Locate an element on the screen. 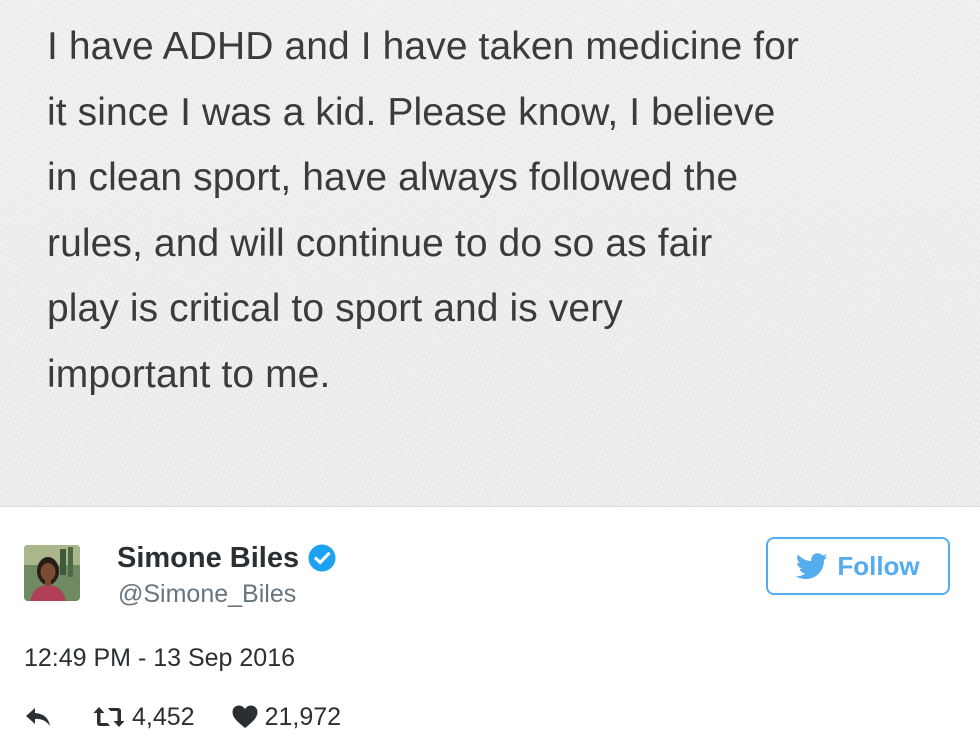 This screenshot has width=980, height=753. heart-icon is located at coordinates (245, 716).